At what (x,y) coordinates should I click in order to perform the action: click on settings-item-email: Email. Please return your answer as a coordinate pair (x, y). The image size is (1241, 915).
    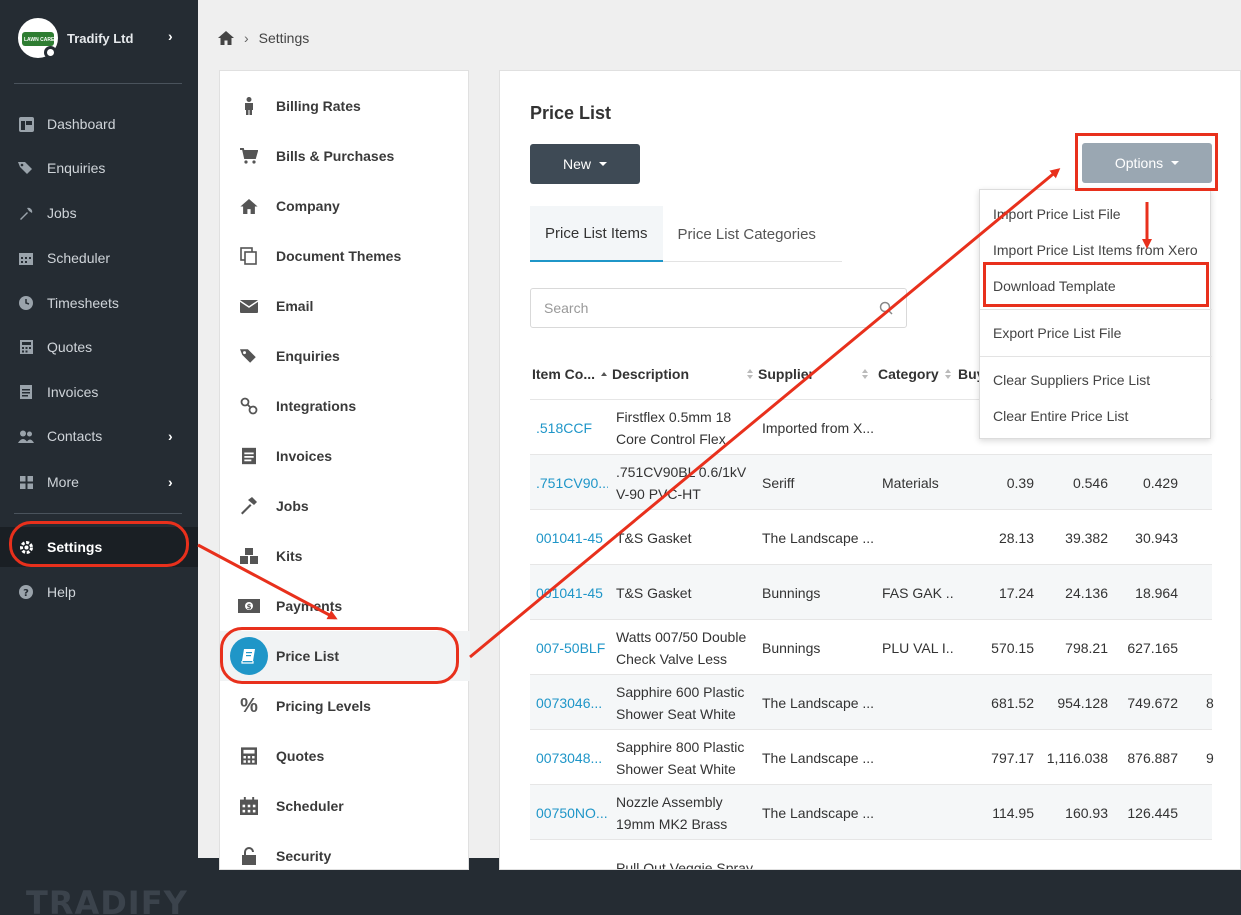
    Looking at the image, I should click on (345, 306).